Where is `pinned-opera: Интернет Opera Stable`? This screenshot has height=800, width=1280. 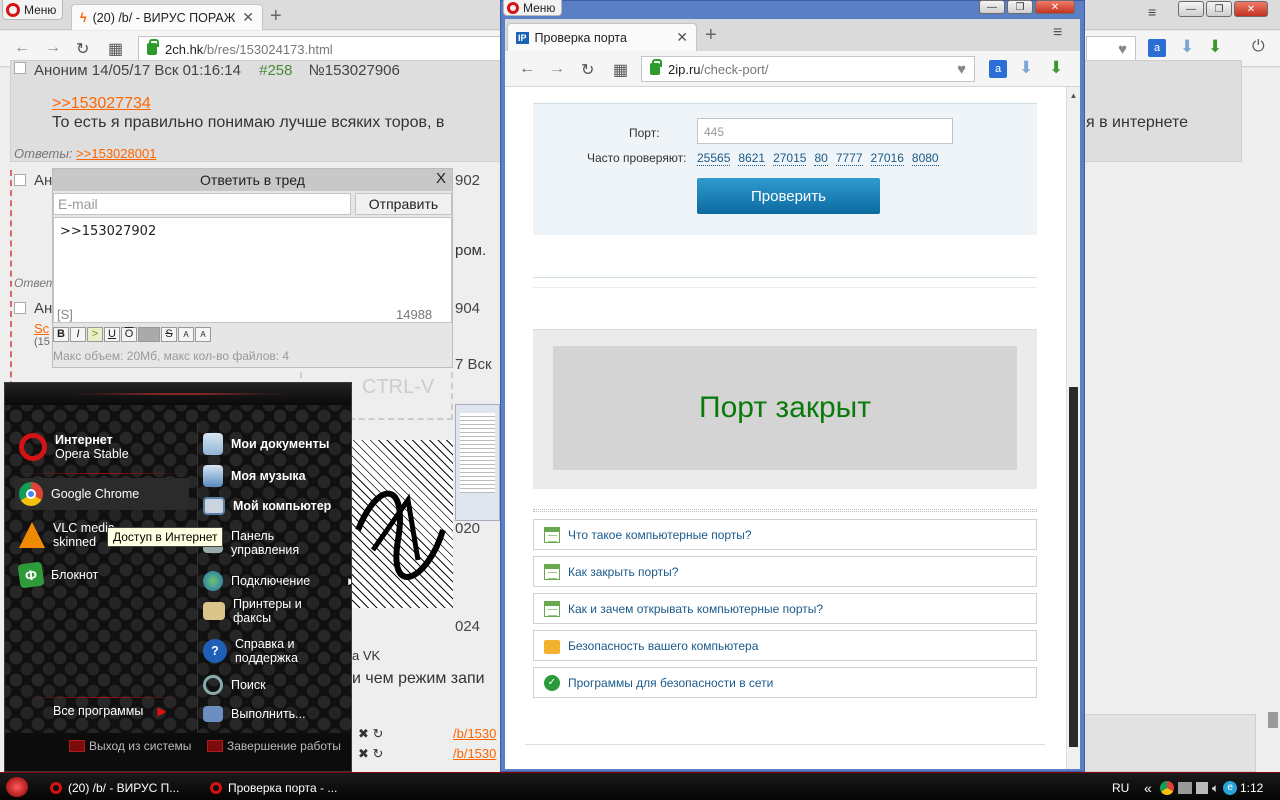 pinned-opera: Интернет Opera Stable is located at coordinates (74, 447).